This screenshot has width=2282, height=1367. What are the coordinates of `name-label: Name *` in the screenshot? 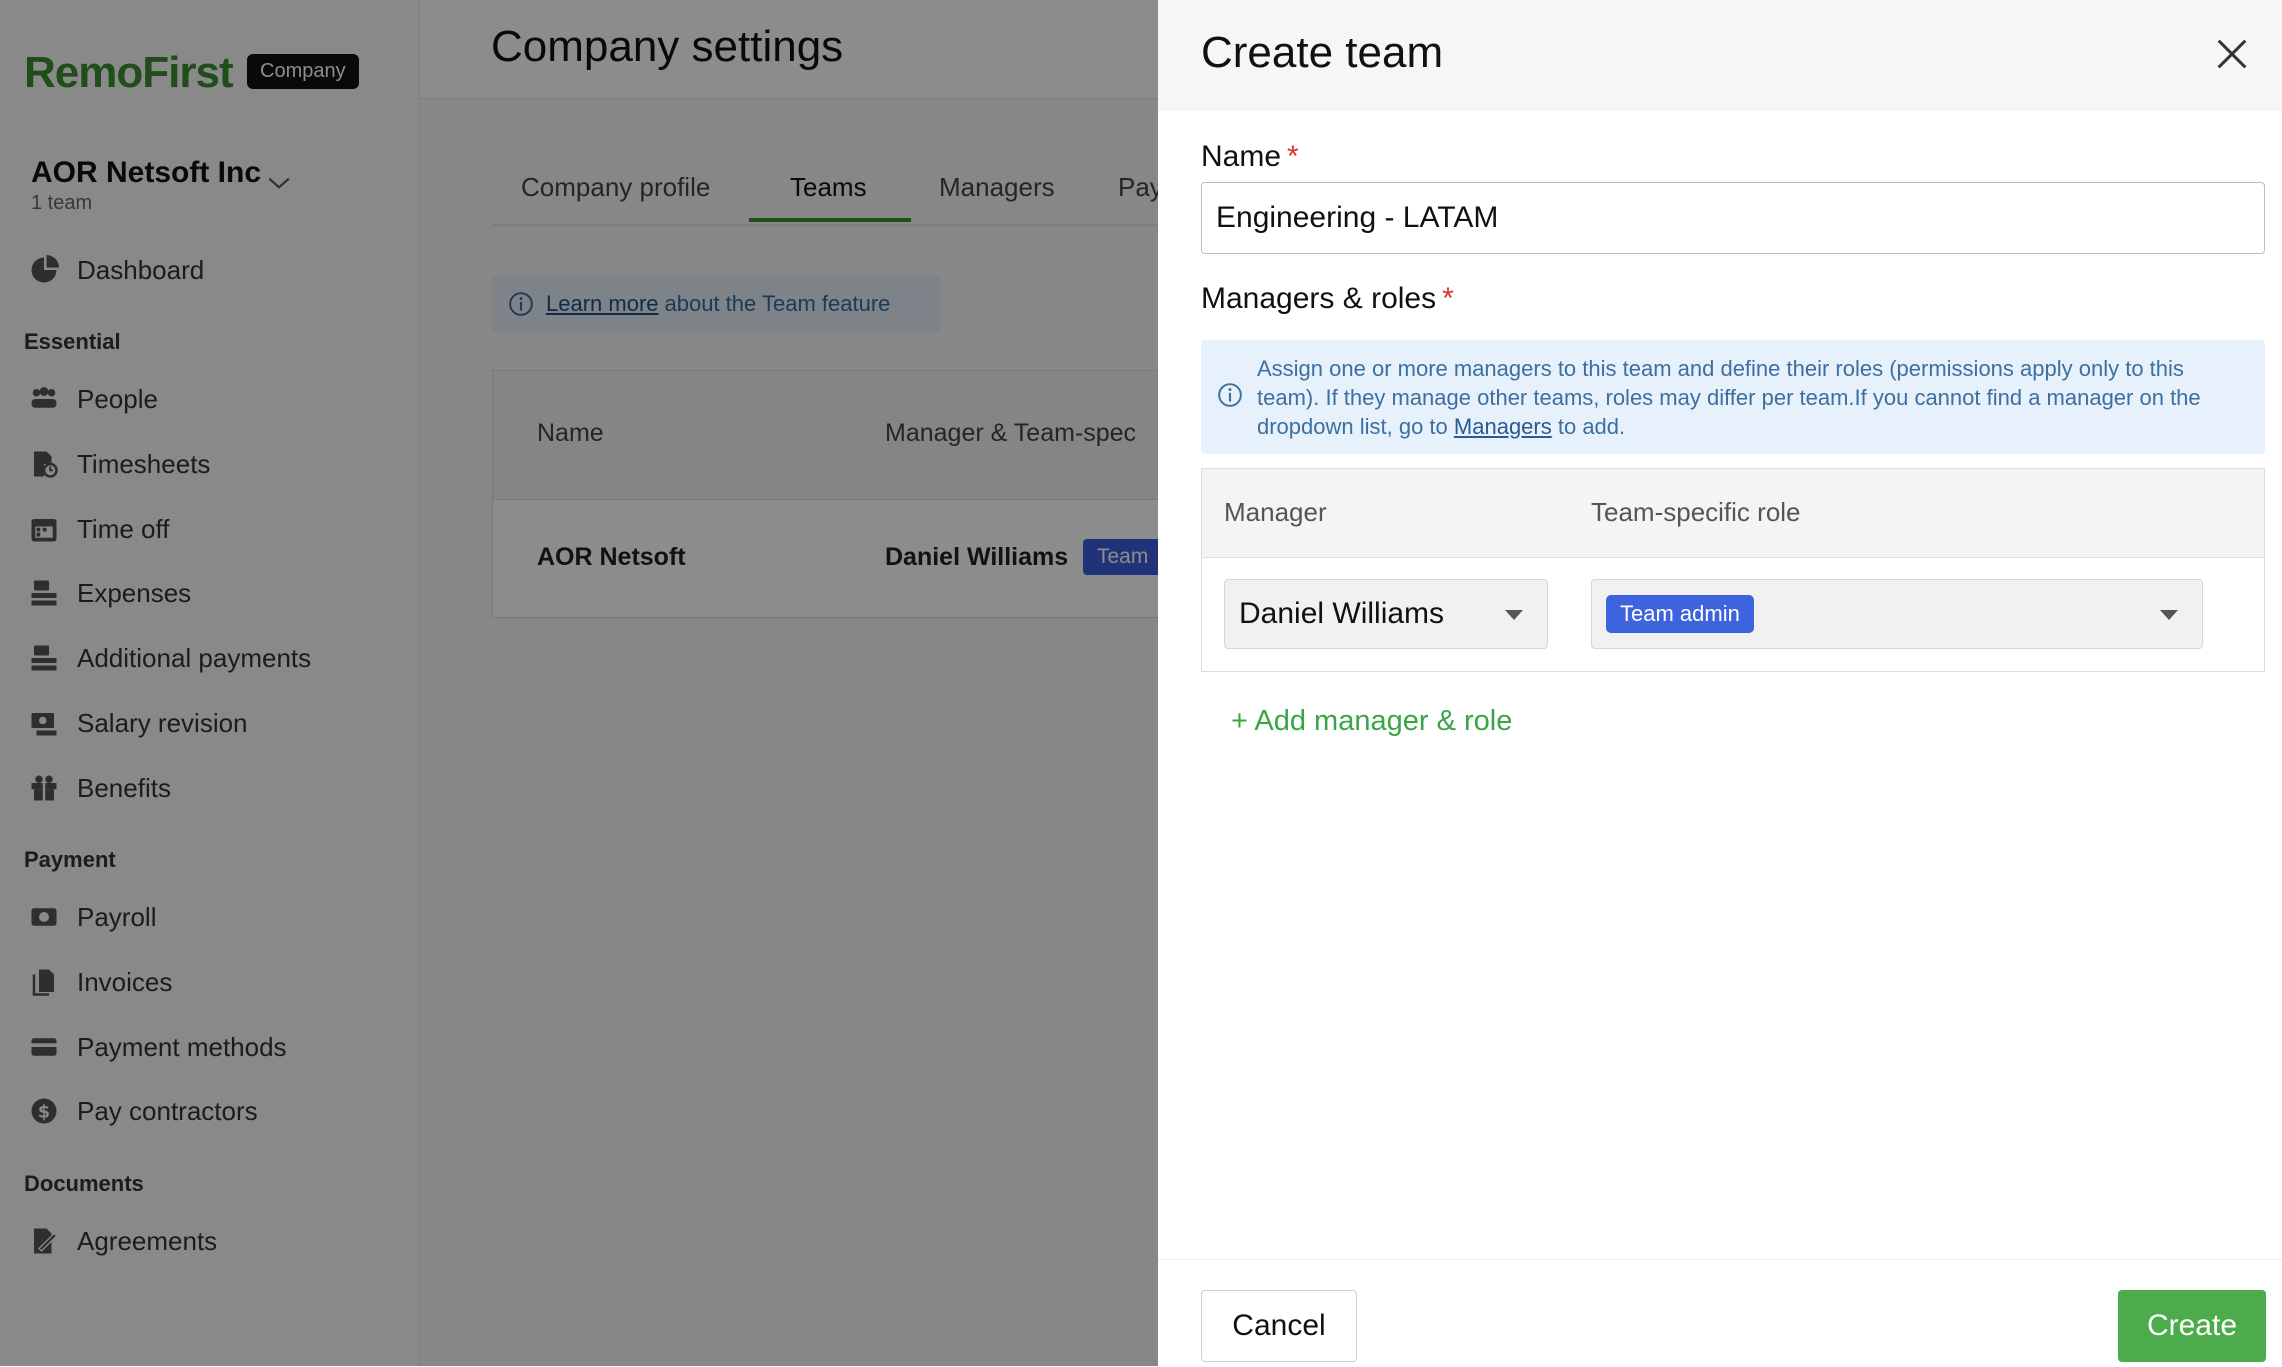 It's located at (1250, 157).